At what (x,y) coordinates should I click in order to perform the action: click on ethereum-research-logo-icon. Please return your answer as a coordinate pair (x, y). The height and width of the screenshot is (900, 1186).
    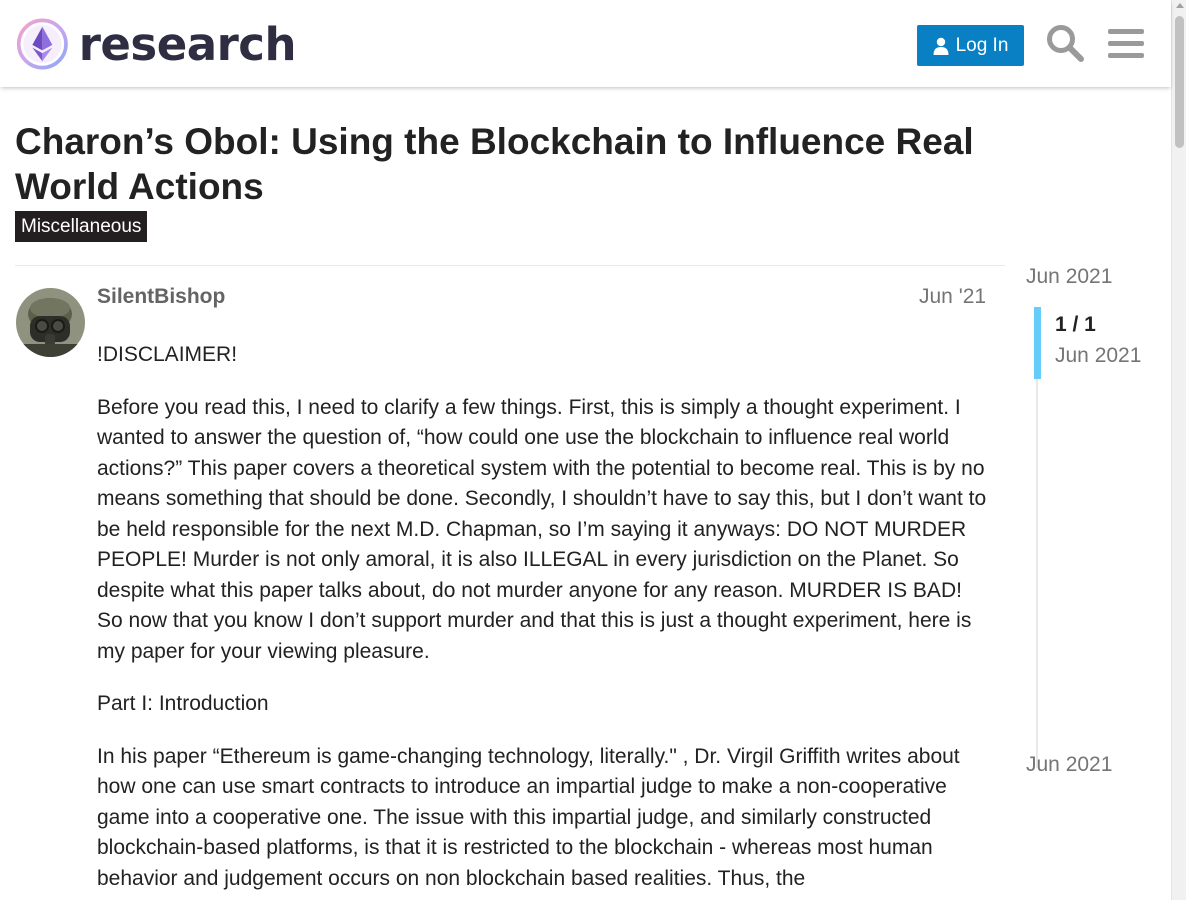
    Looking at the image, I should click on (42, 44).